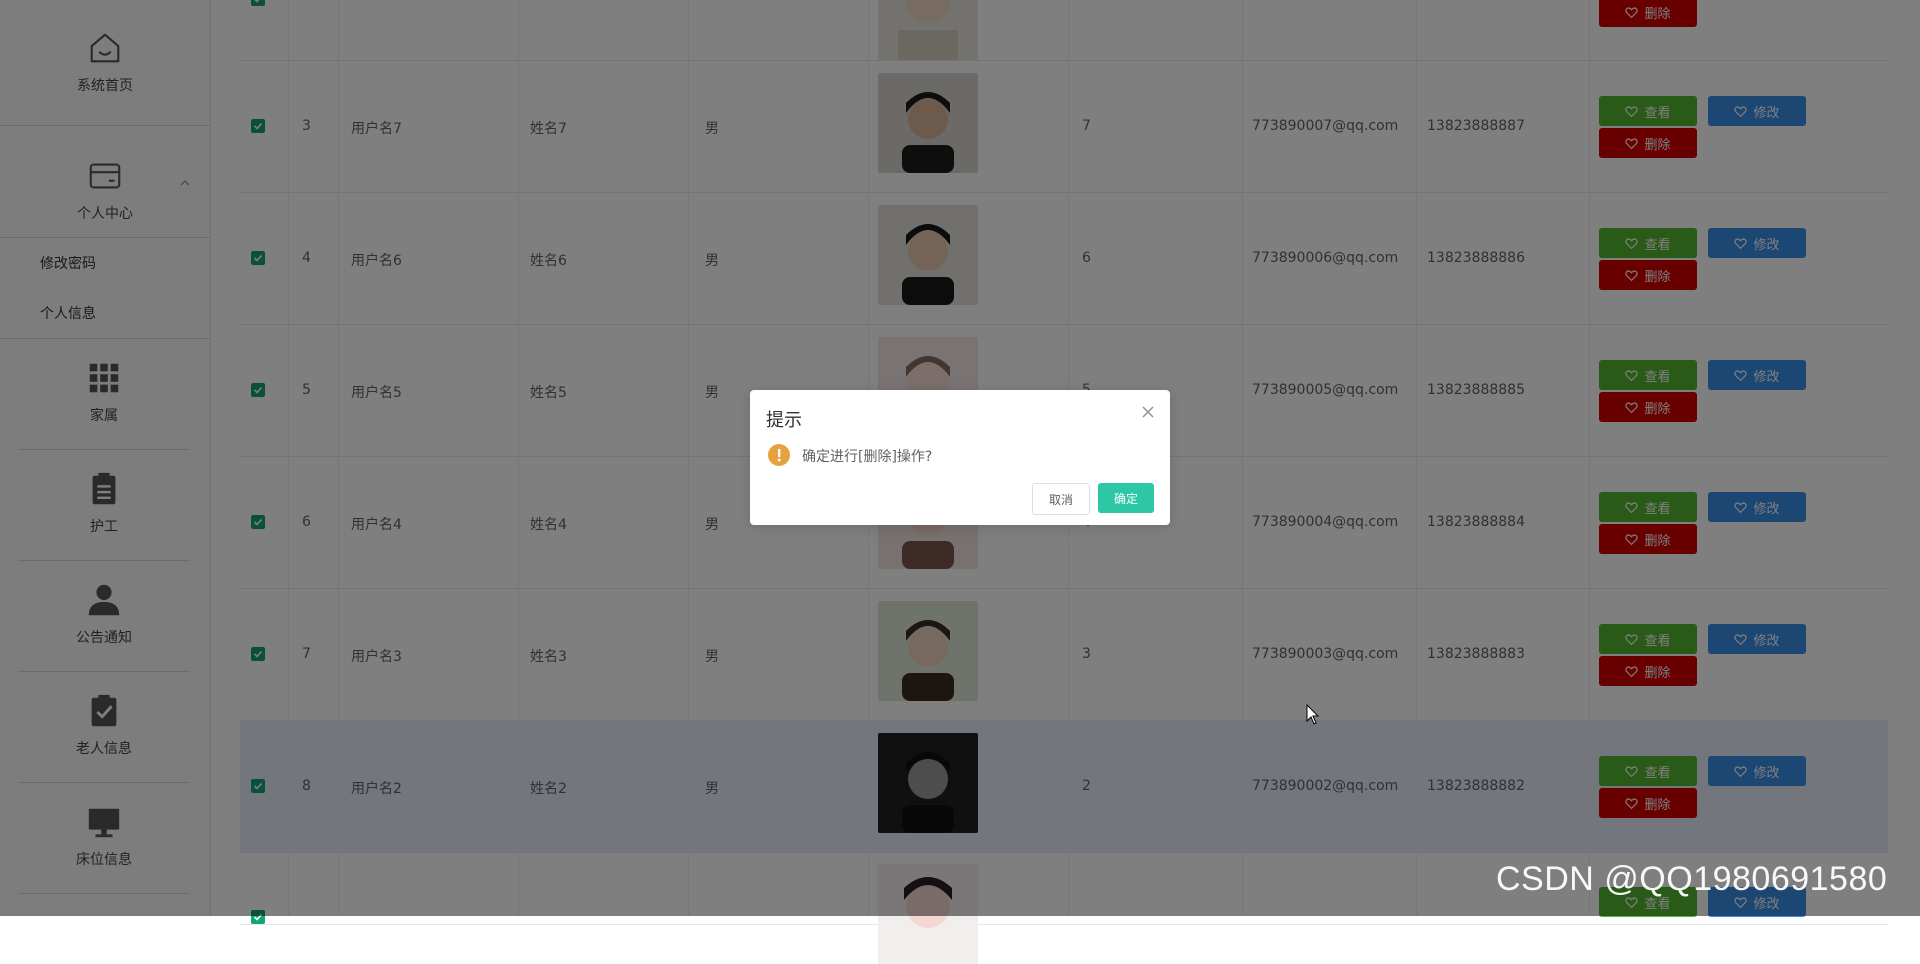  I want to click on warning-icon, so click(779, 455).